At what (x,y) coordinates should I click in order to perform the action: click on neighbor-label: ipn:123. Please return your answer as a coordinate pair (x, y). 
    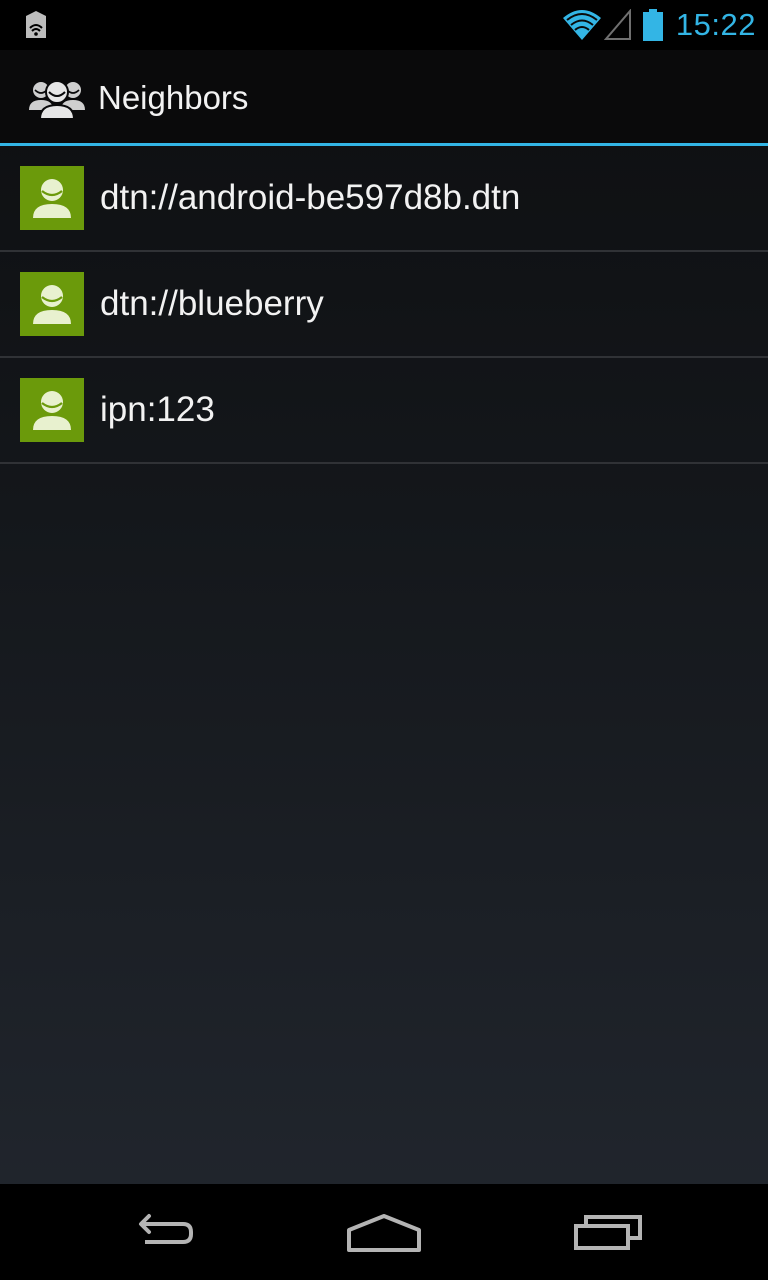
    Looking at the image, I should click on (157, 409).